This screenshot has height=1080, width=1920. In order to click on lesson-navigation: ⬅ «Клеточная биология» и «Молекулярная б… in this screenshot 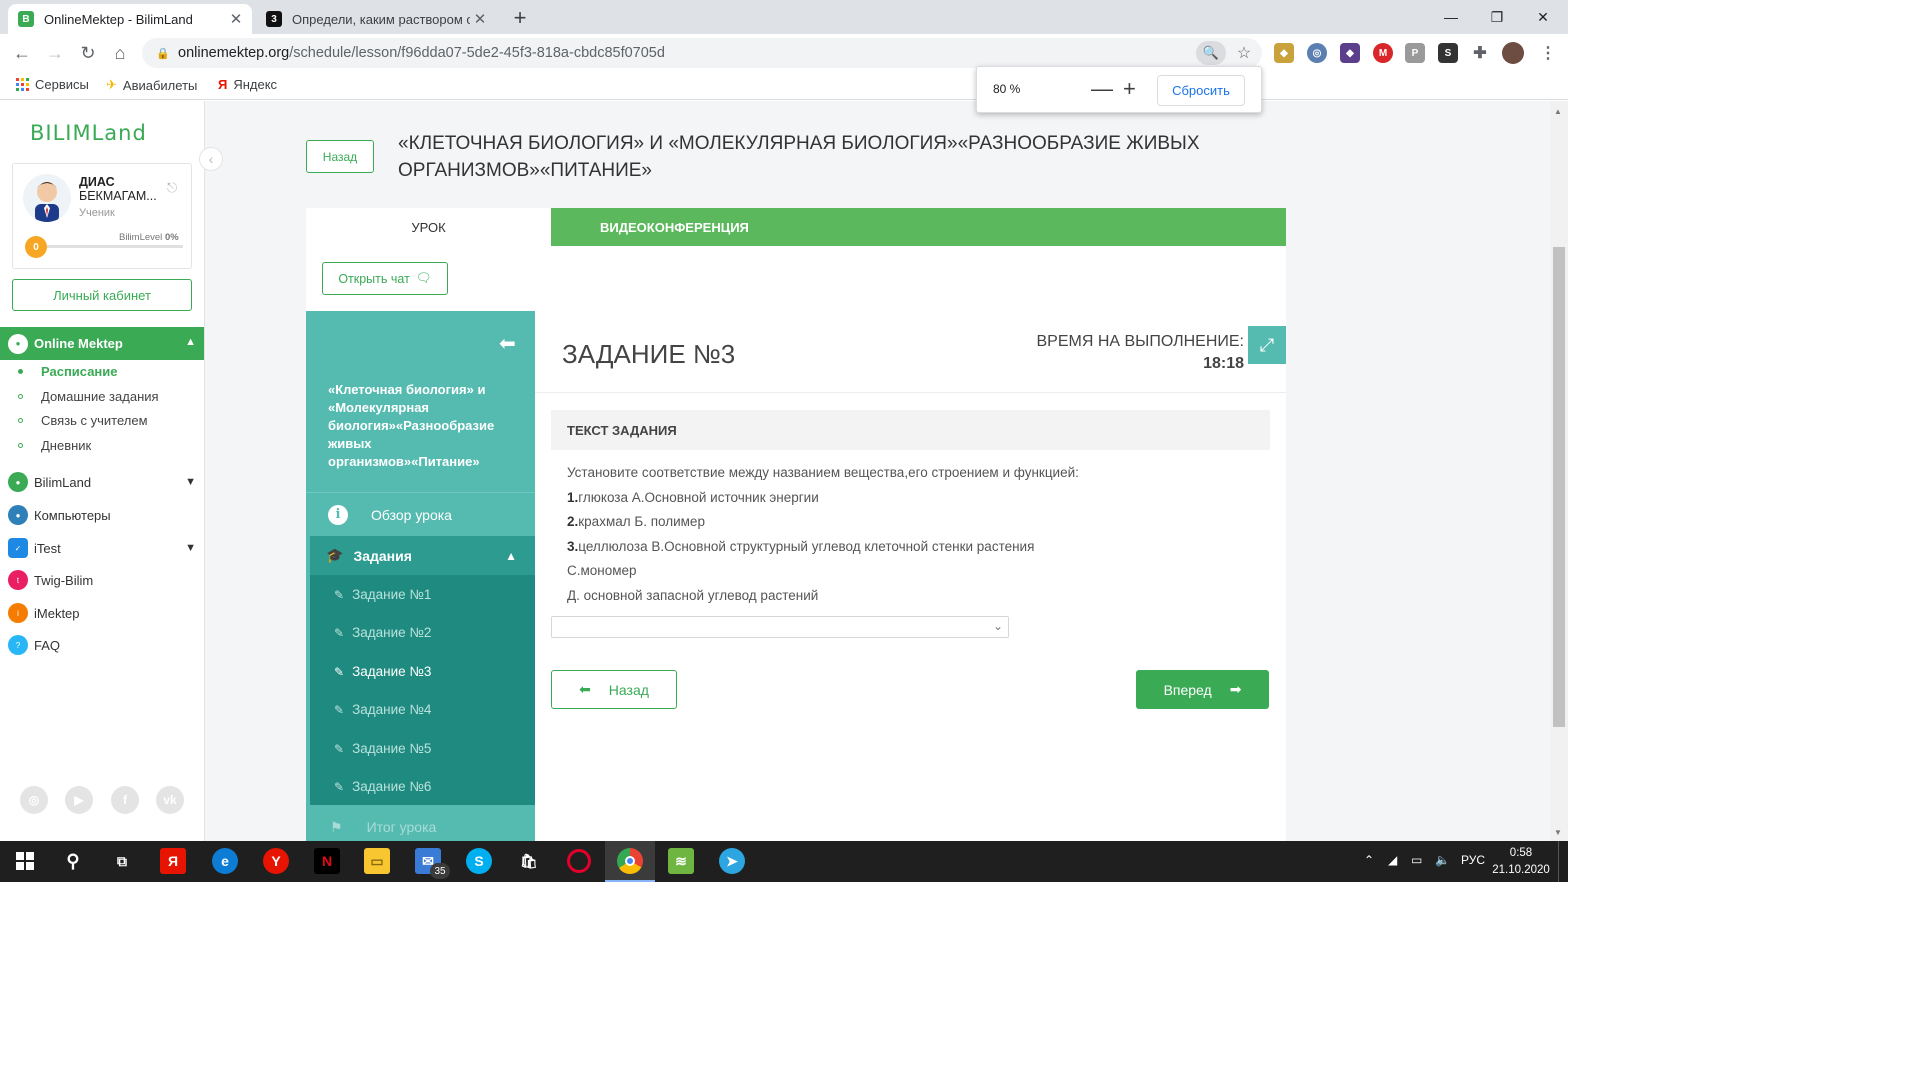, I will do `click(420, 576)`.